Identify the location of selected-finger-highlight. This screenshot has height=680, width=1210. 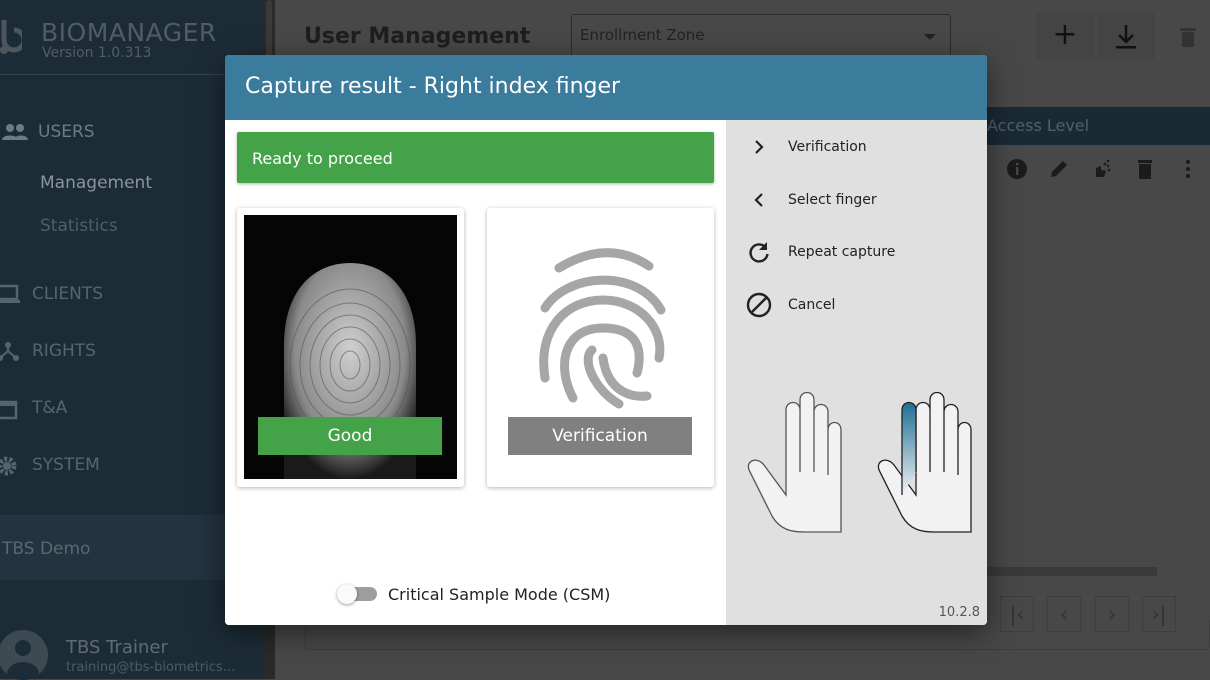
(909, 448).